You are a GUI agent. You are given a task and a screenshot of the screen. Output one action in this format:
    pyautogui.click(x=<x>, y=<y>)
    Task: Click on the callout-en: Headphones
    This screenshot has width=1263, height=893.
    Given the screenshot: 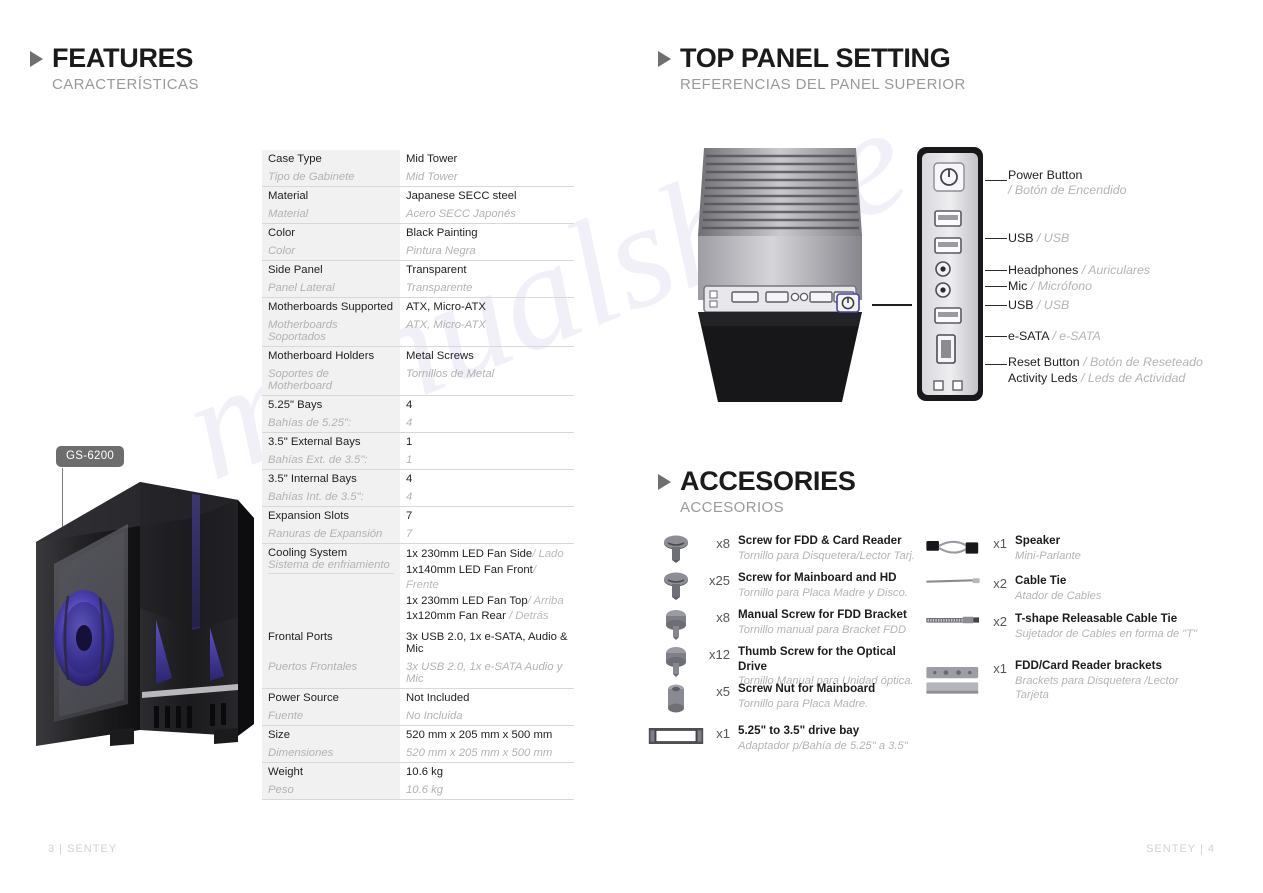 What is the action you would take?
    pyautogui.click(x=1045, y=270)
    